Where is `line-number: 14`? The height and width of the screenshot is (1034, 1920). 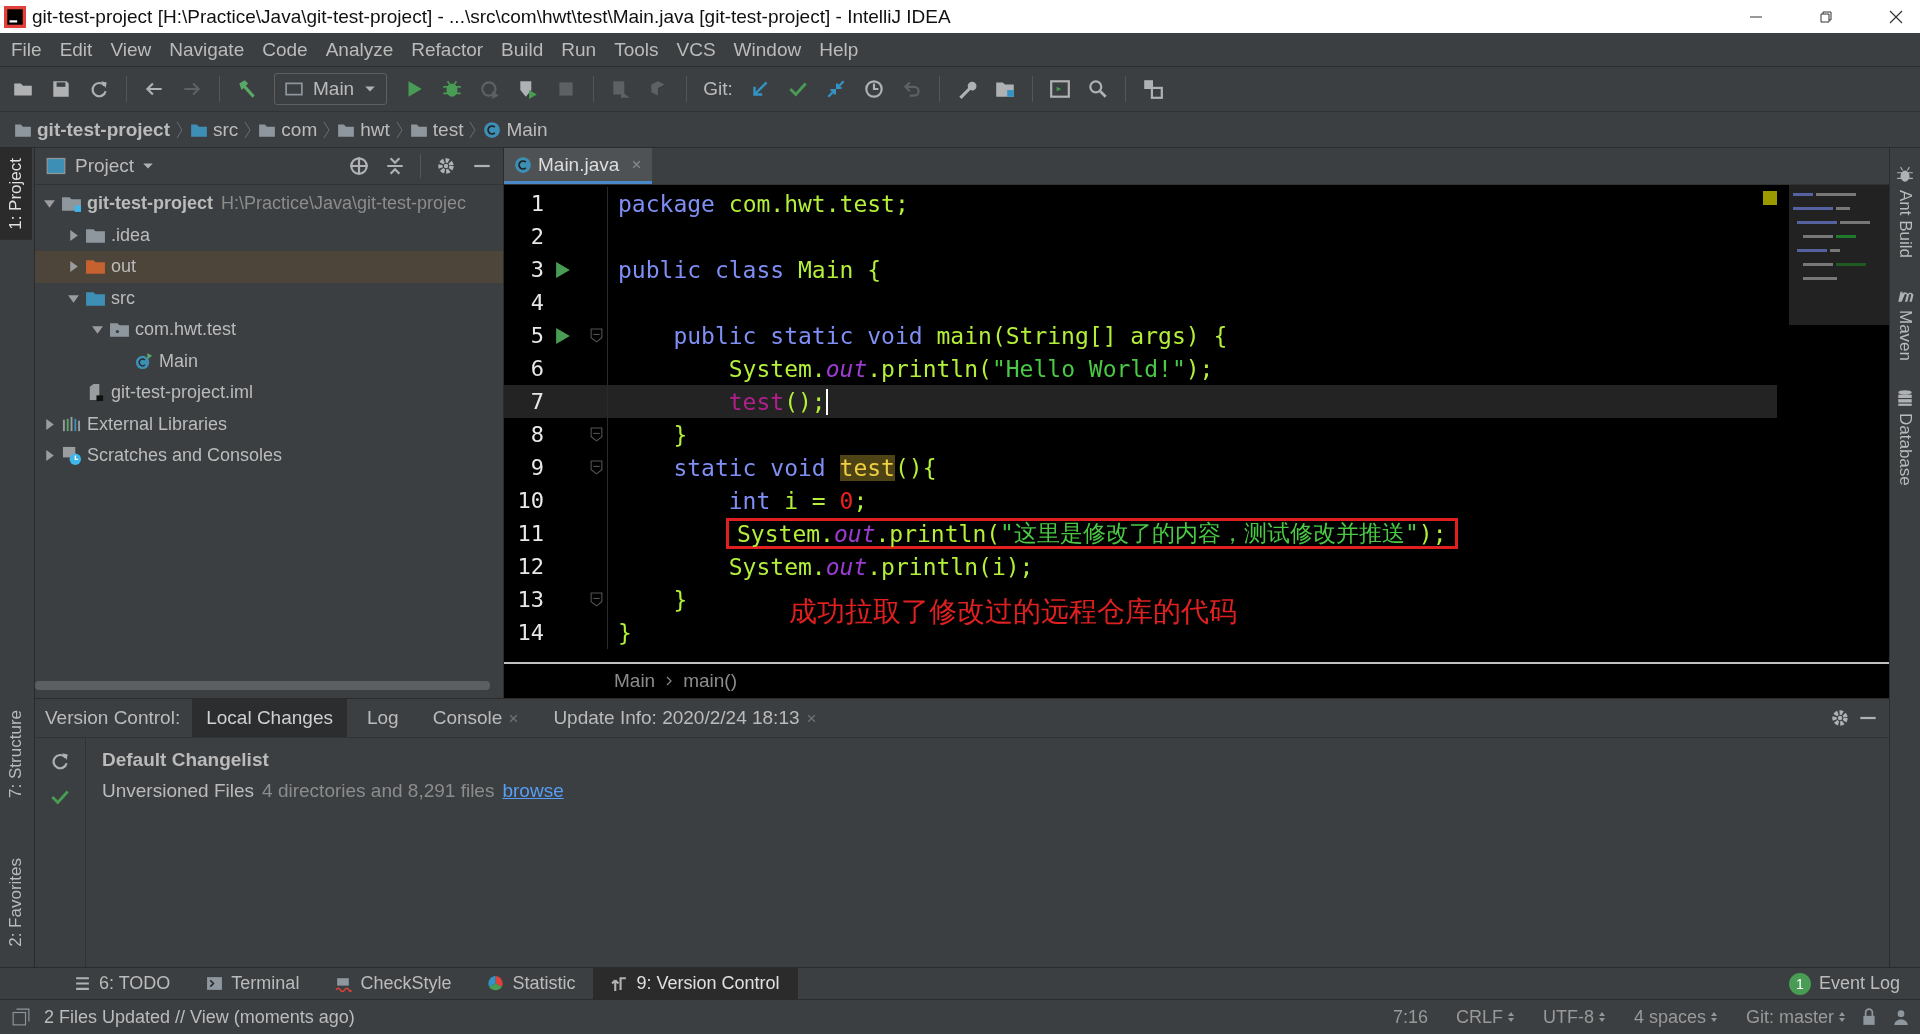
line-number: 14 is located at coordinates (530, 632).